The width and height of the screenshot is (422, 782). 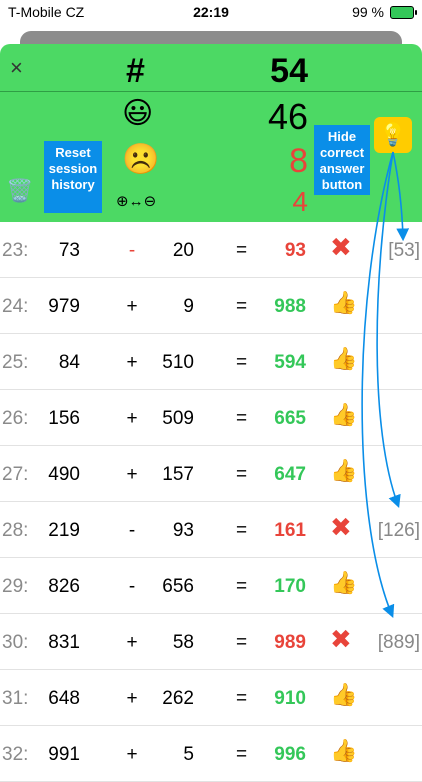 What do you see at coordinates (73, 177) in the screenshot?
I see `reset-history-callout: Reset session history` at bounding box center [73, 177].